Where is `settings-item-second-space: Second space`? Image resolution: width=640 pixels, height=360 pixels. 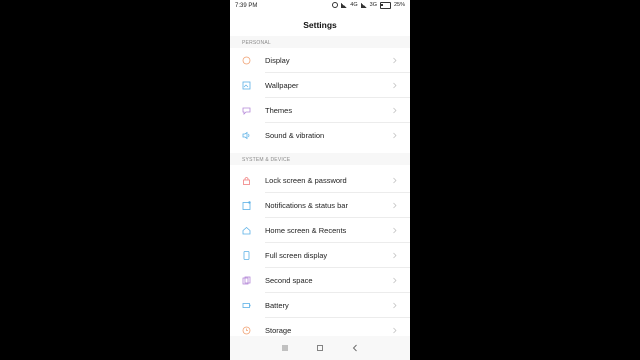 settings-item-second-space: Second space is located at coordinates (320, 280).